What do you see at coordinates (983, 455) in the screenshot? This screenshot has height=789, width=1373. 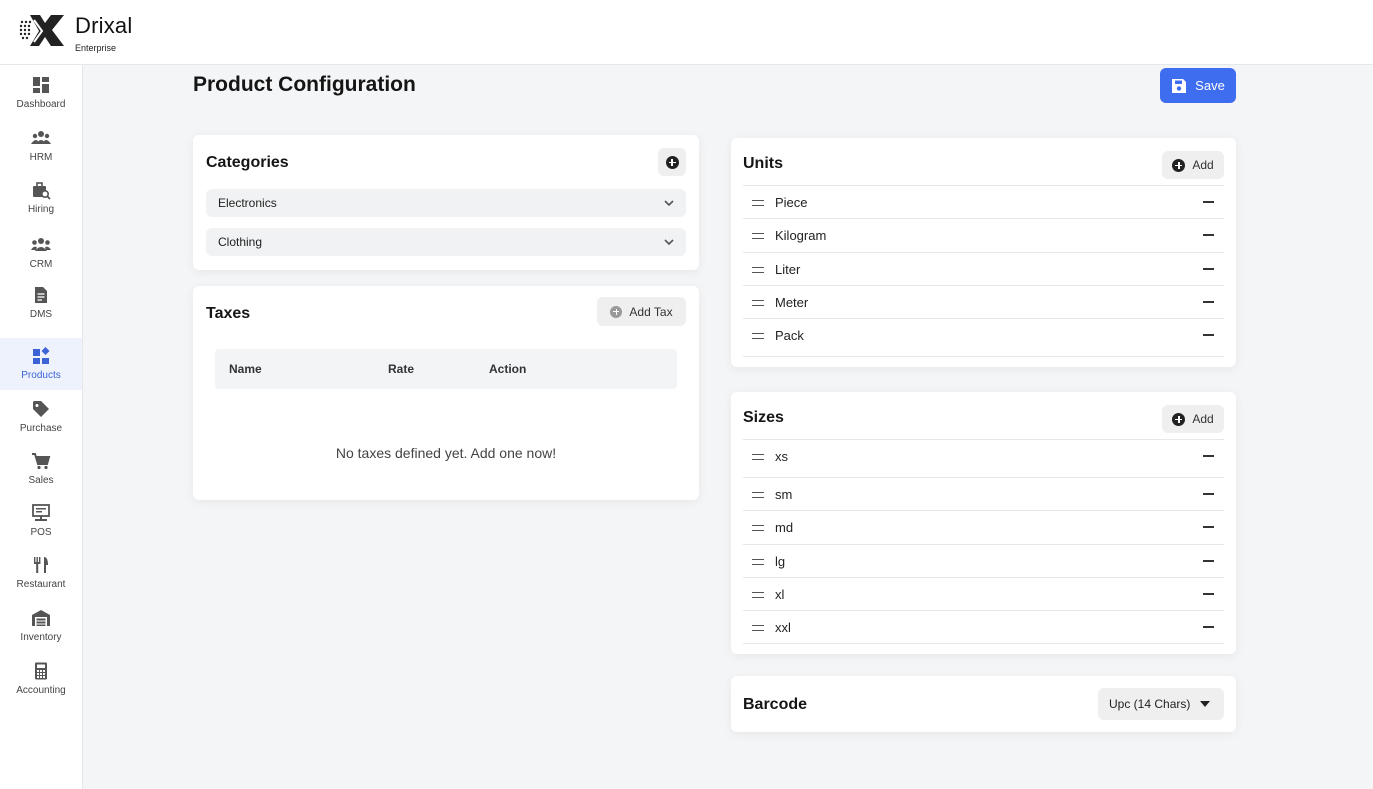 I see `size-row: xs` at bounding box center [983, 455].